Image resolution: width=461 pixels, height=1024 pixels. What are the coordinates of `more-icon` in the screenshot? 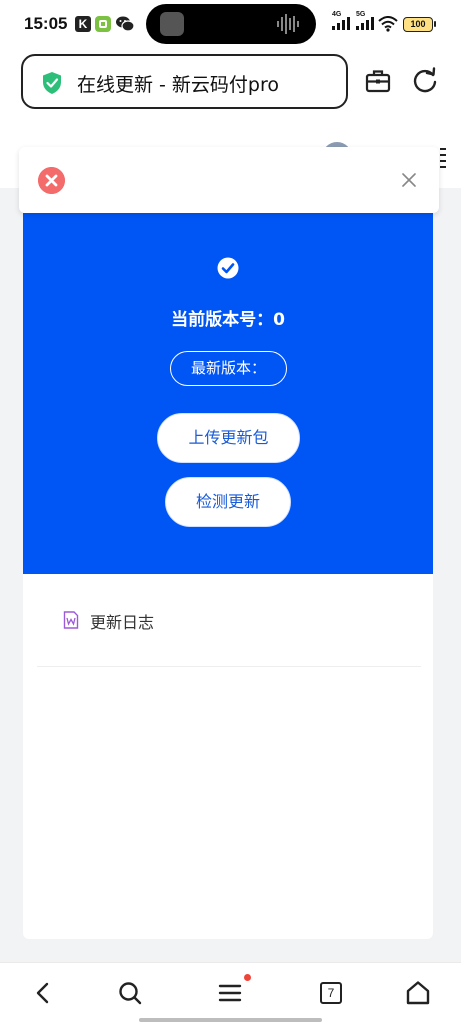 It's located at (443, 158).